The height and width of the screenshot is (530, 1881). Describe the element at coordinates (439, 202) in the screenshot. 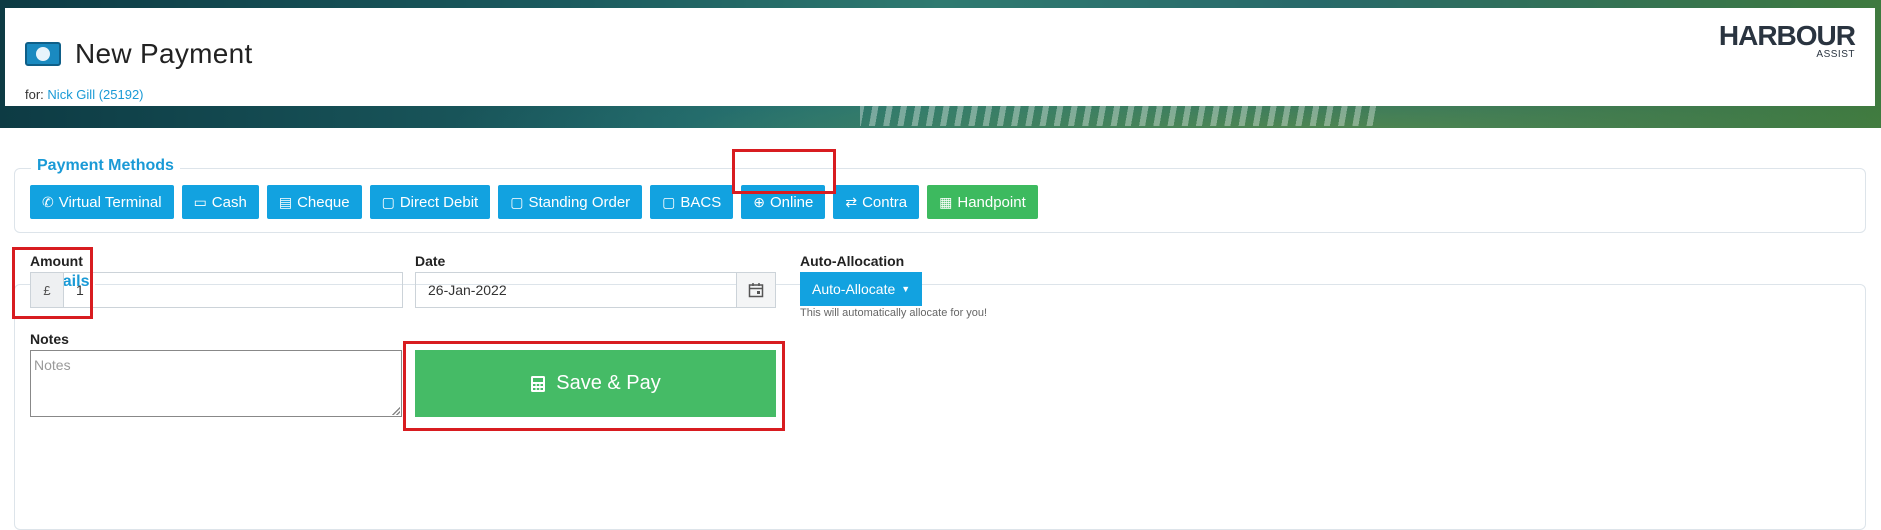

I see `direct-debit-label: Direct Debit` at that location.